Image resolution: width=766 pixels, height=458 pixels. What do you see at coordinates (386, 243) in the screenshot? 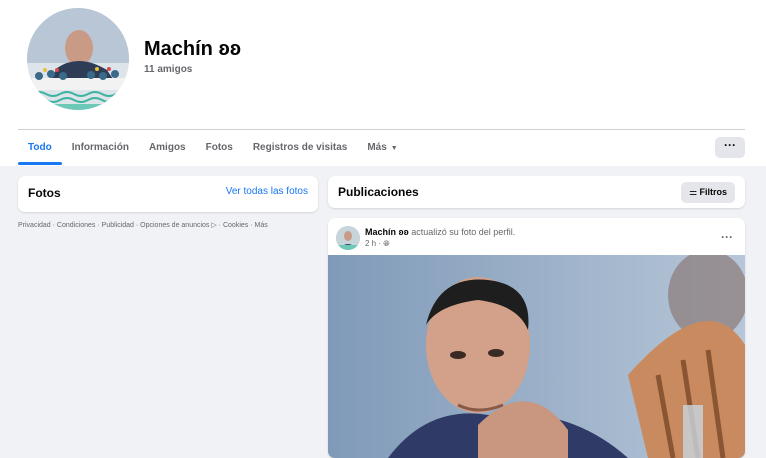
I see `globe-icon: 🌐︎` at bounding box center [386, 243].